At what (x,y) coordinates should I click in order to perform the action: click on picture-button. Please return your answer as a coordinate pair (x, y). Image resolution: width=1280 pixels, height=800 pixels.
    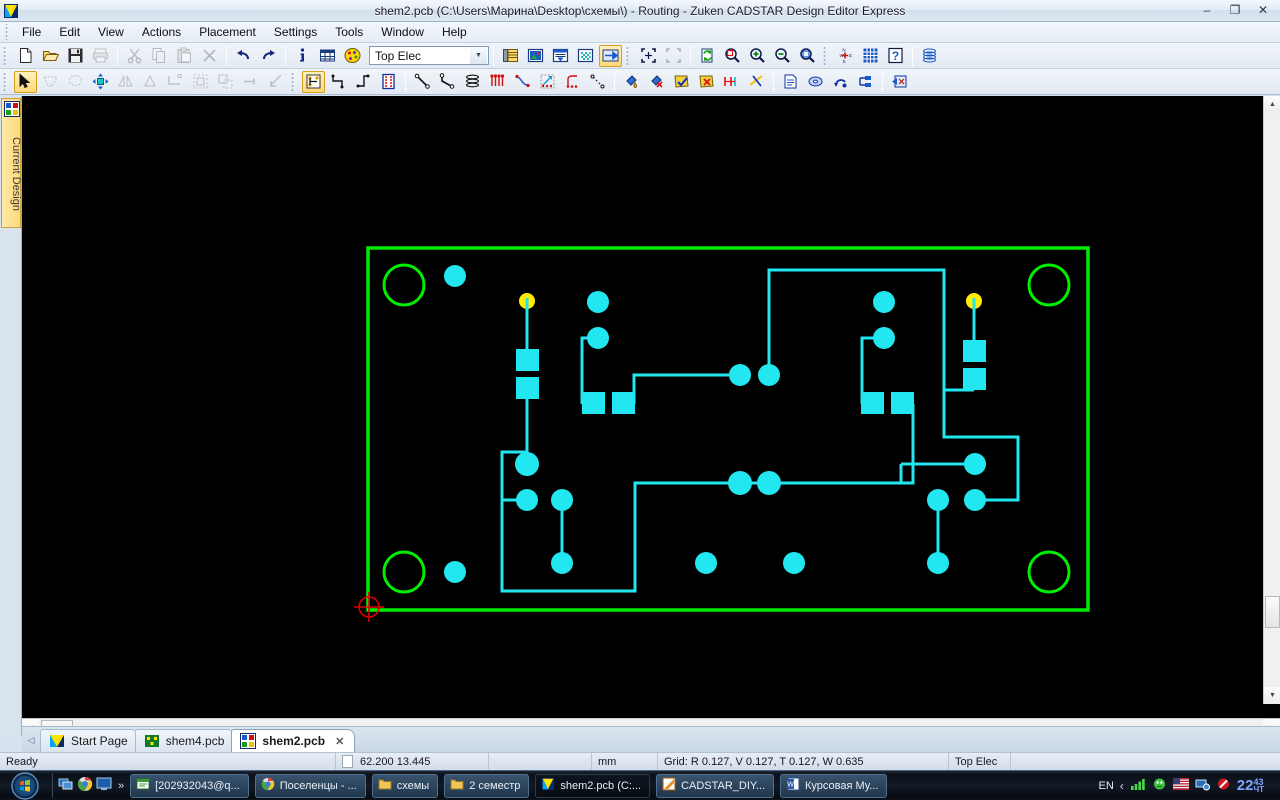
    Looking at the image, I should click on (535, 56).